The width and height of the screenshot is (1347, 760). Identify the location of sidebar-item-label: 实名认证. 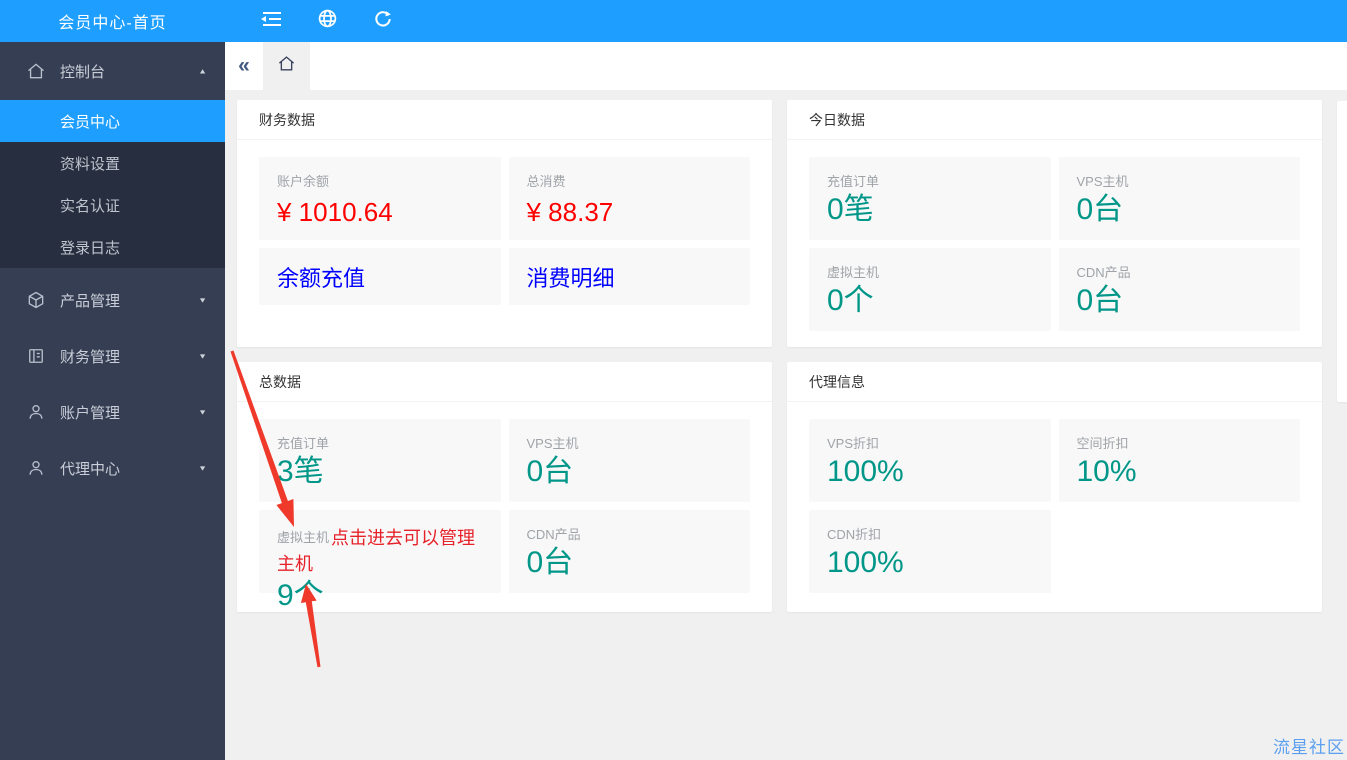
(90, 206).